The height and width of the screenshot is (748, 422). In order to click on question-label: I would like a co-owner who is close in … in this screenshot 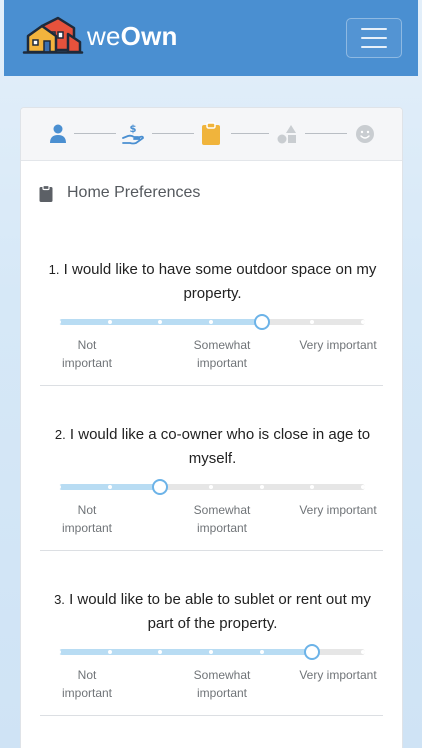, I will do `click(220, 446)`.